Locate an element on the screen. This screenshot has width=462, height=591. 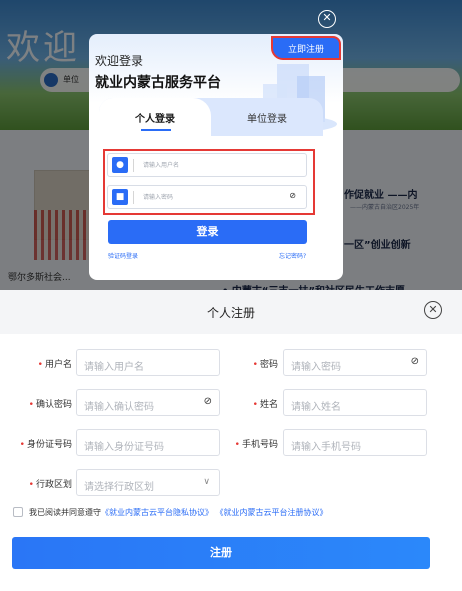
confirm-password-field: 请输入确认密码 ⊘ is located at coordinates (148, 402).